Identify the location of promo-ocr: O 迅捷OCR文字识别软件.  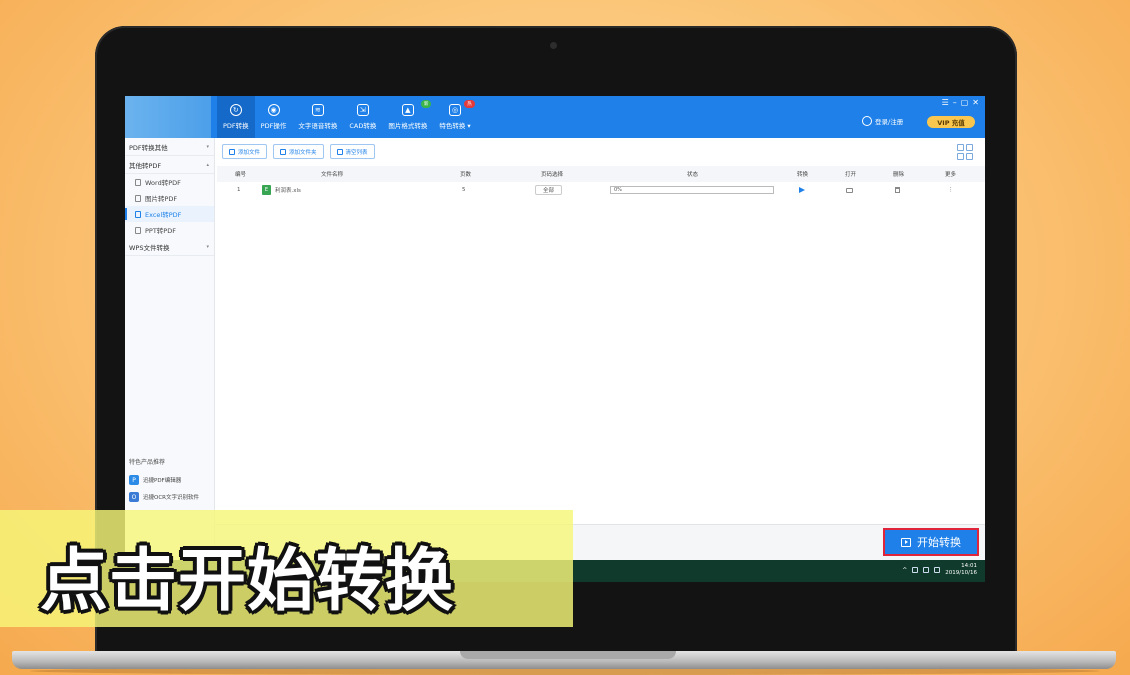
(164, 497).